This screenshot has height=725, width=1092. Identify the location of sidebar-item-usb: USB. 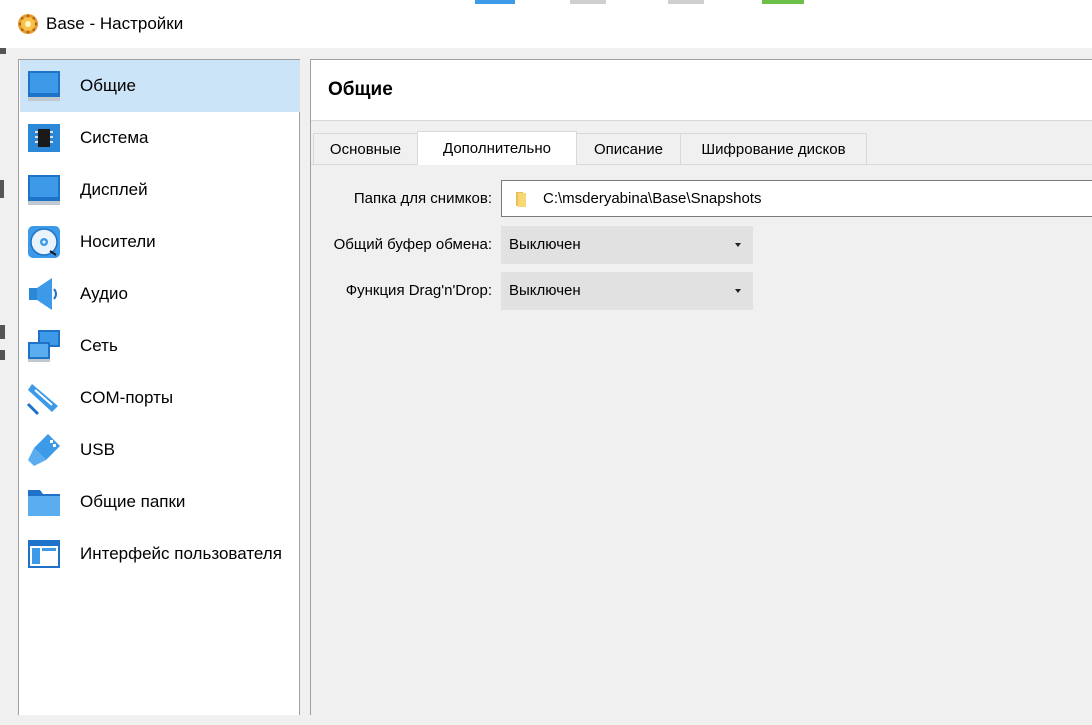
(160, 450).